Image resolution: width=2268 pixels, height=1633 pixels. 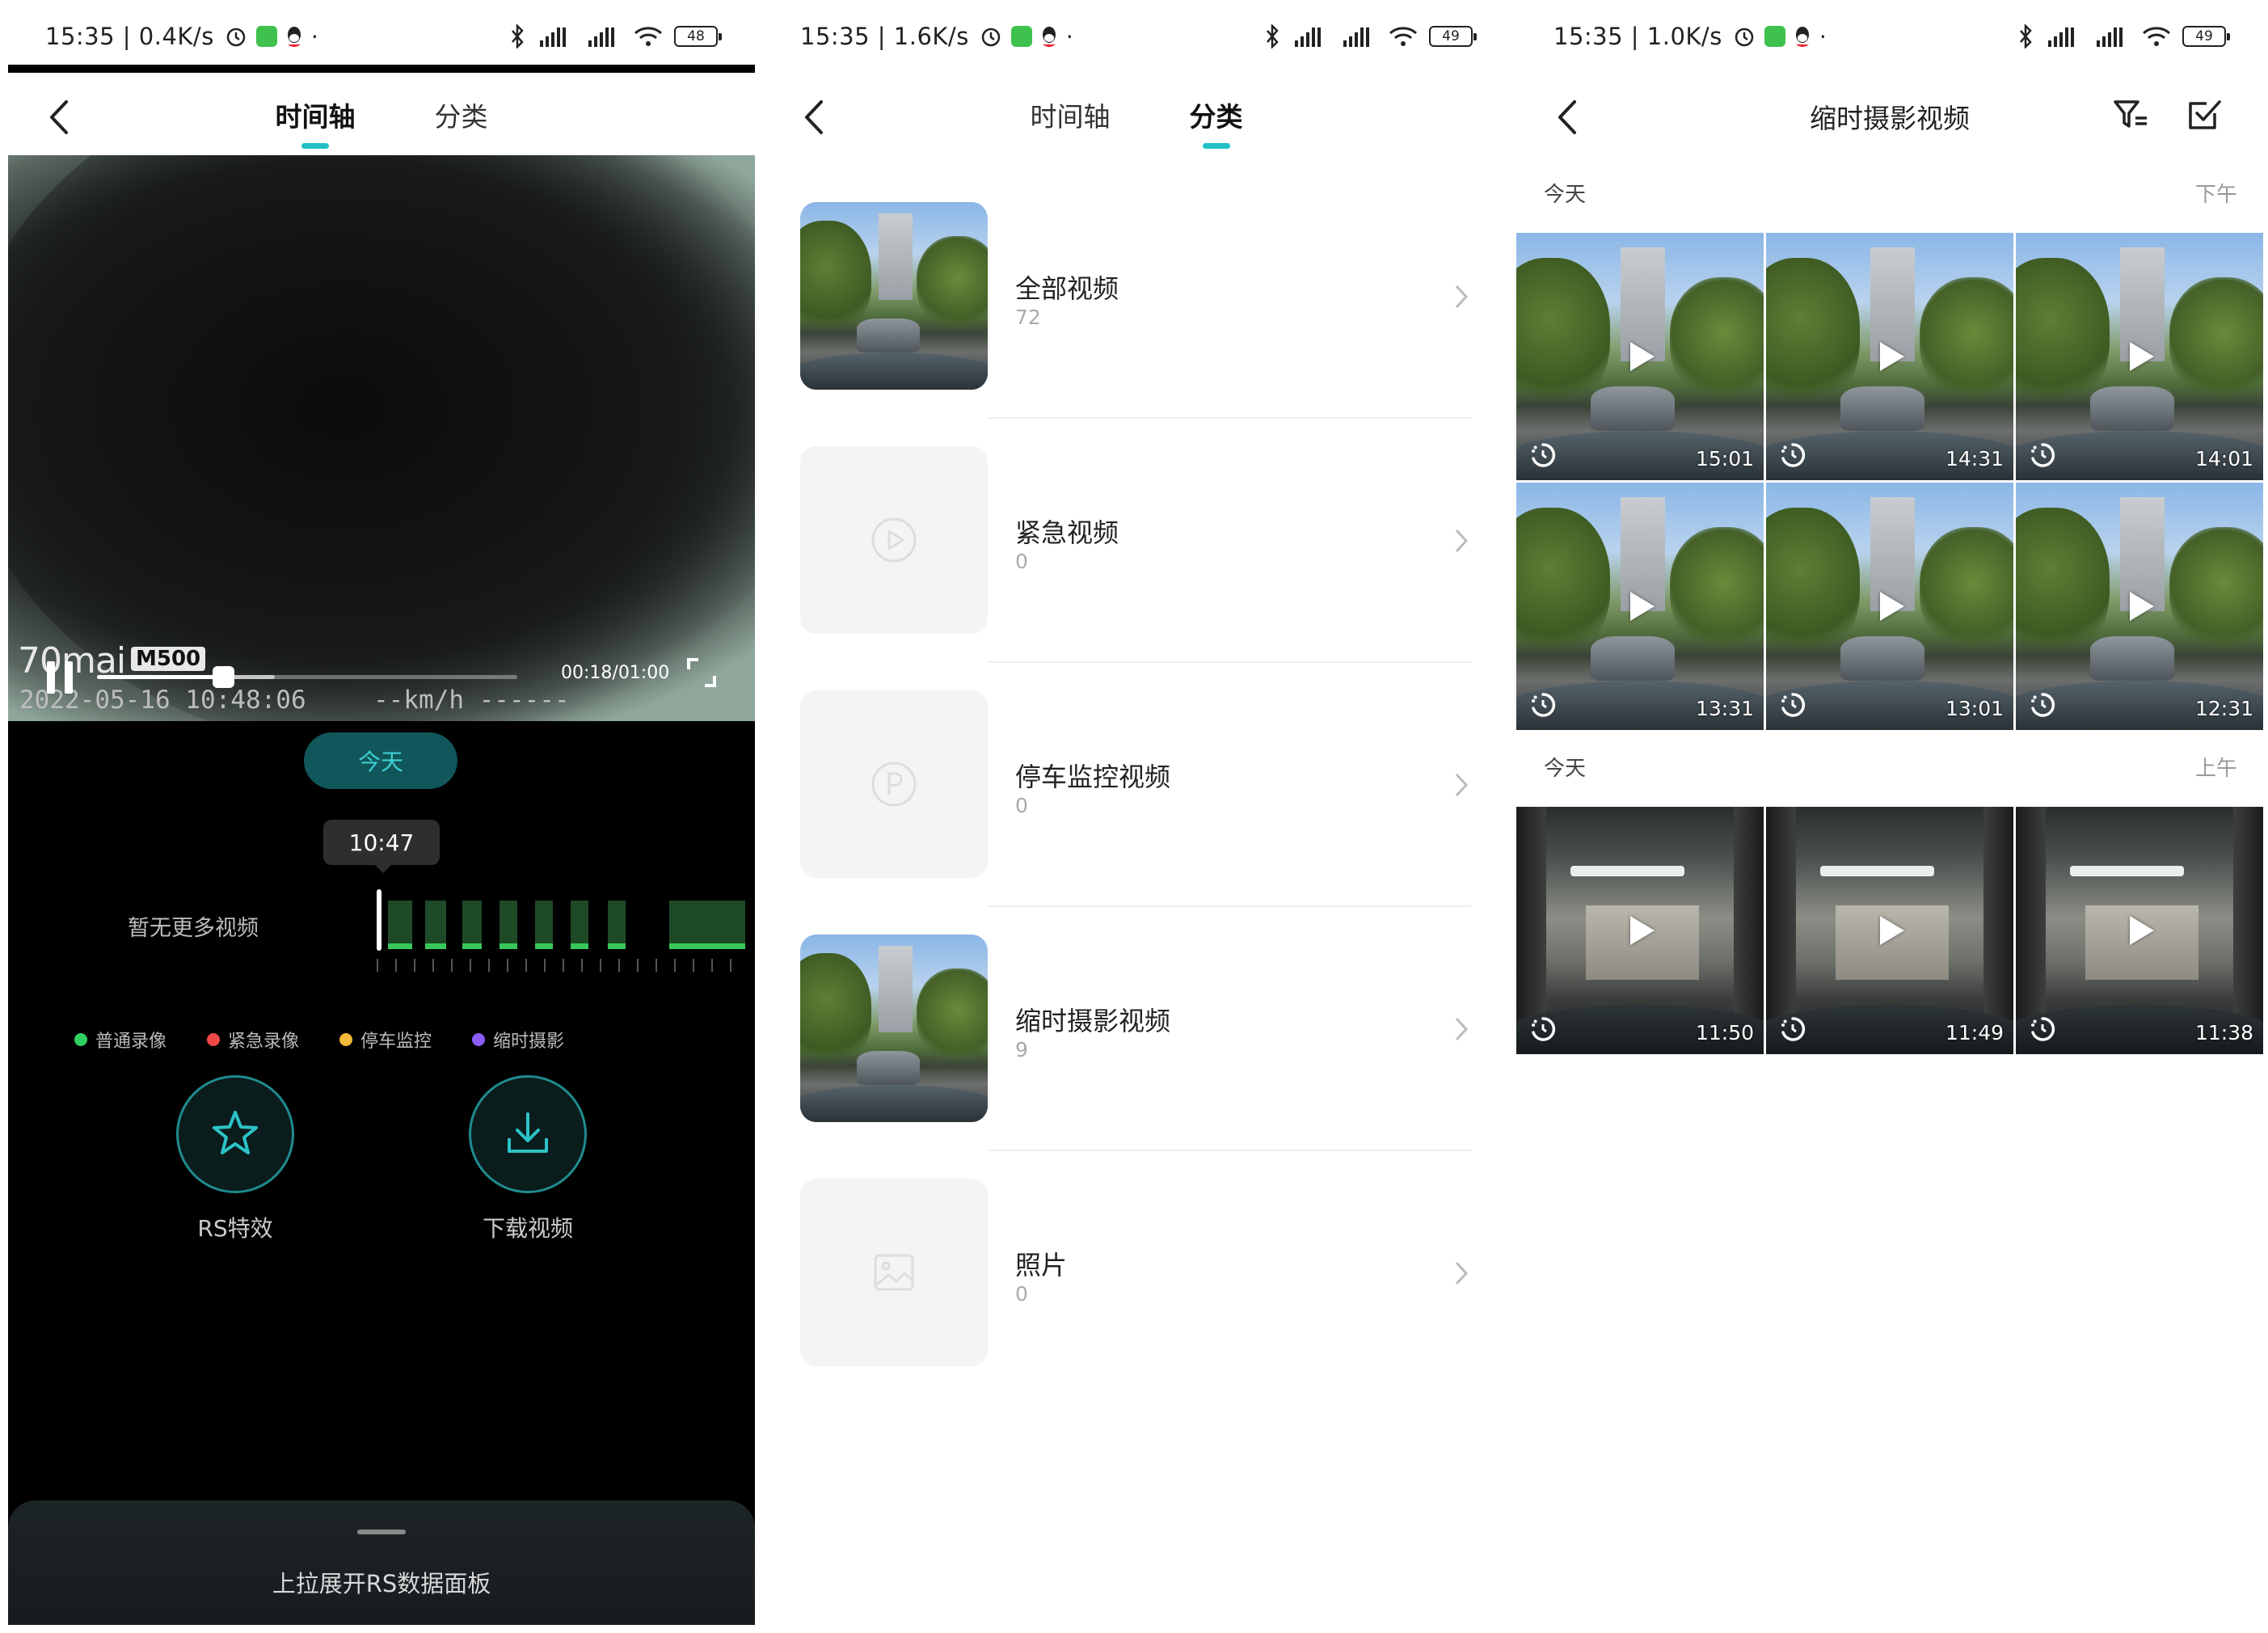 What do you see at coordinates (381, 1532) in the screenshot?
I see `drag-handle` at bounding box center [381, 1532].